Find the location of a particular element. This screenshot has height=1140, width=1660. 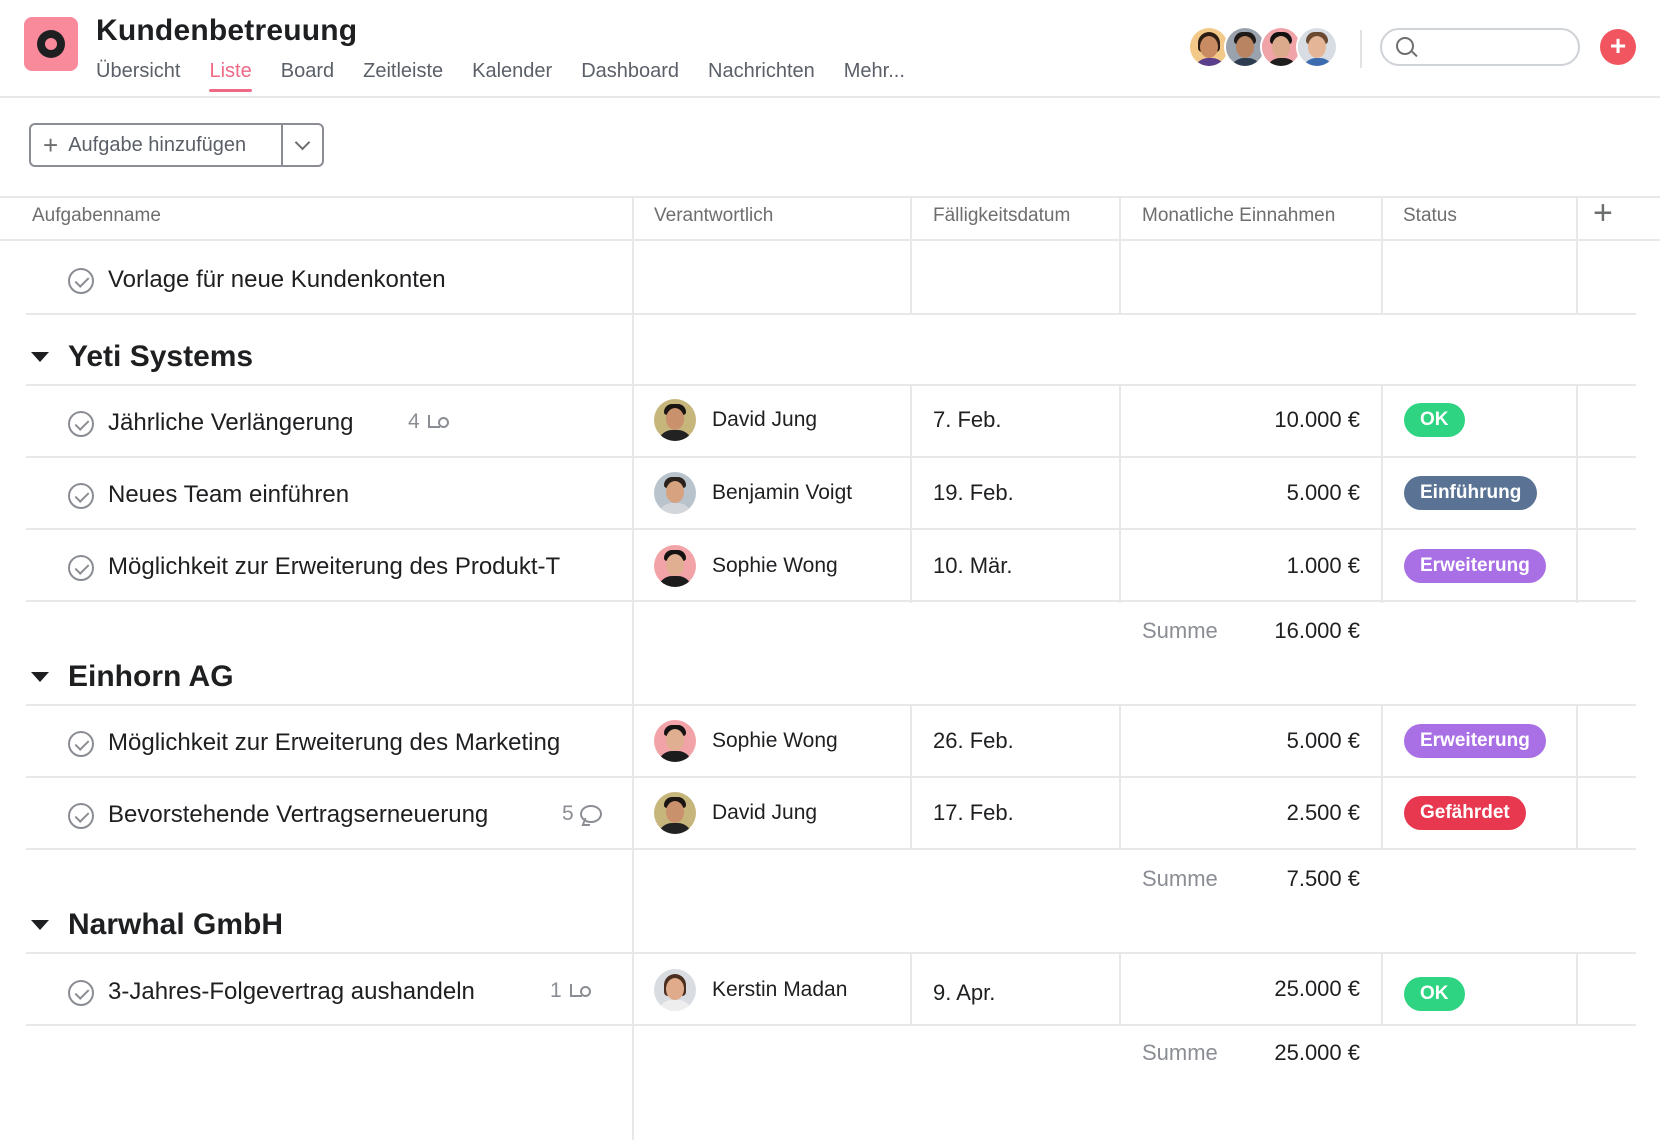

monthly-revenue: 1.000 € is located at coordinates (1260, 566).